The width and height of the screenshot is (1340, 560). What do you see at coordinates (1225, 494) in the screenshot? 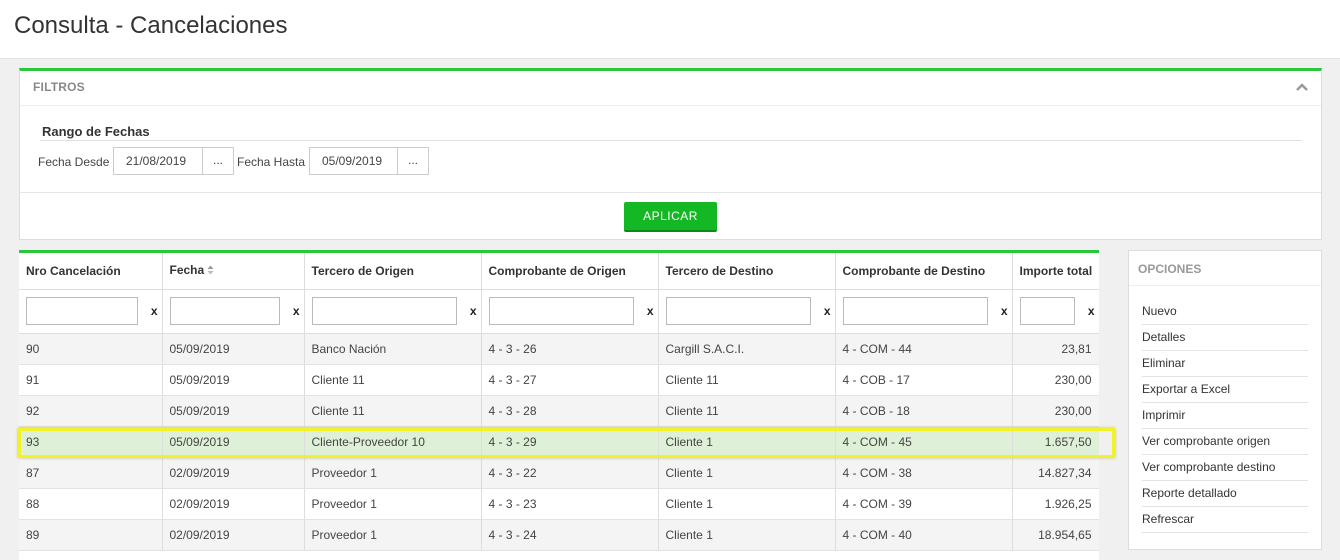
I see `option-item: Reporte detallado` at bounding box center [1225, 494].